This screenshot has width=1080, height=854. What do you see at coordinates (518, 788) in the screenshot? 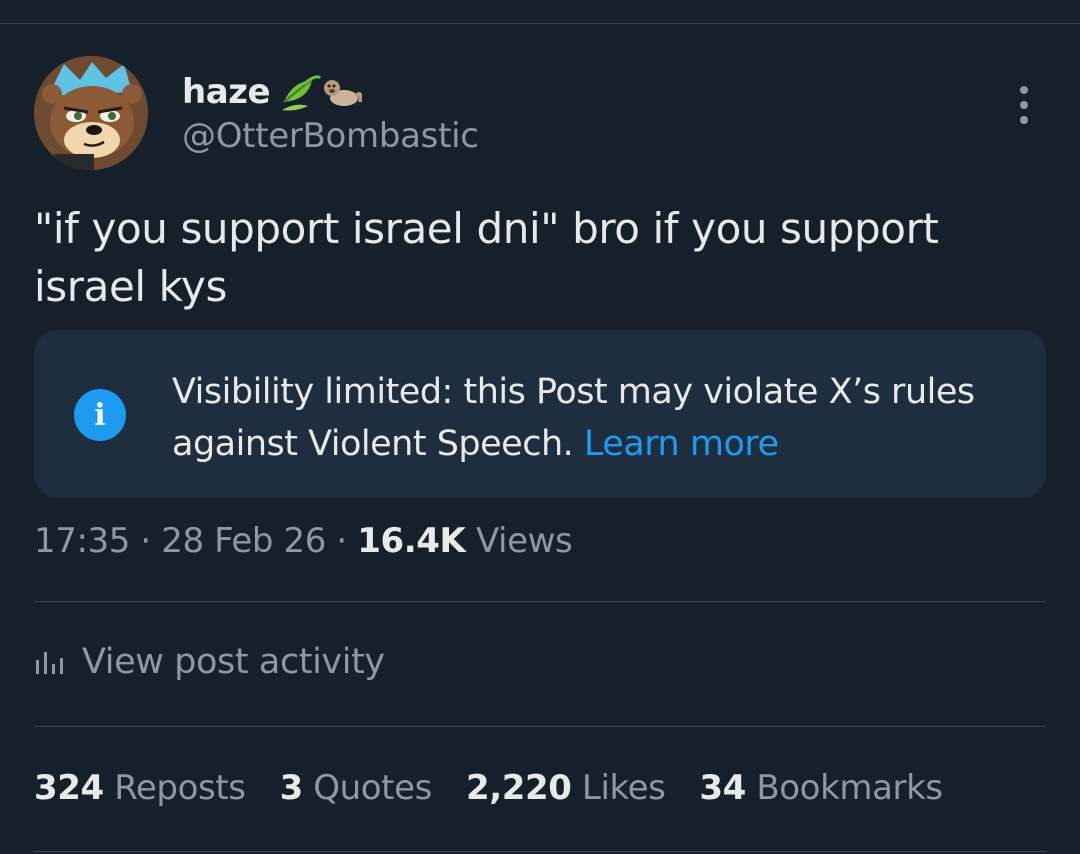
I see `likes-count: 2,220` at bounding box center [518, 788].